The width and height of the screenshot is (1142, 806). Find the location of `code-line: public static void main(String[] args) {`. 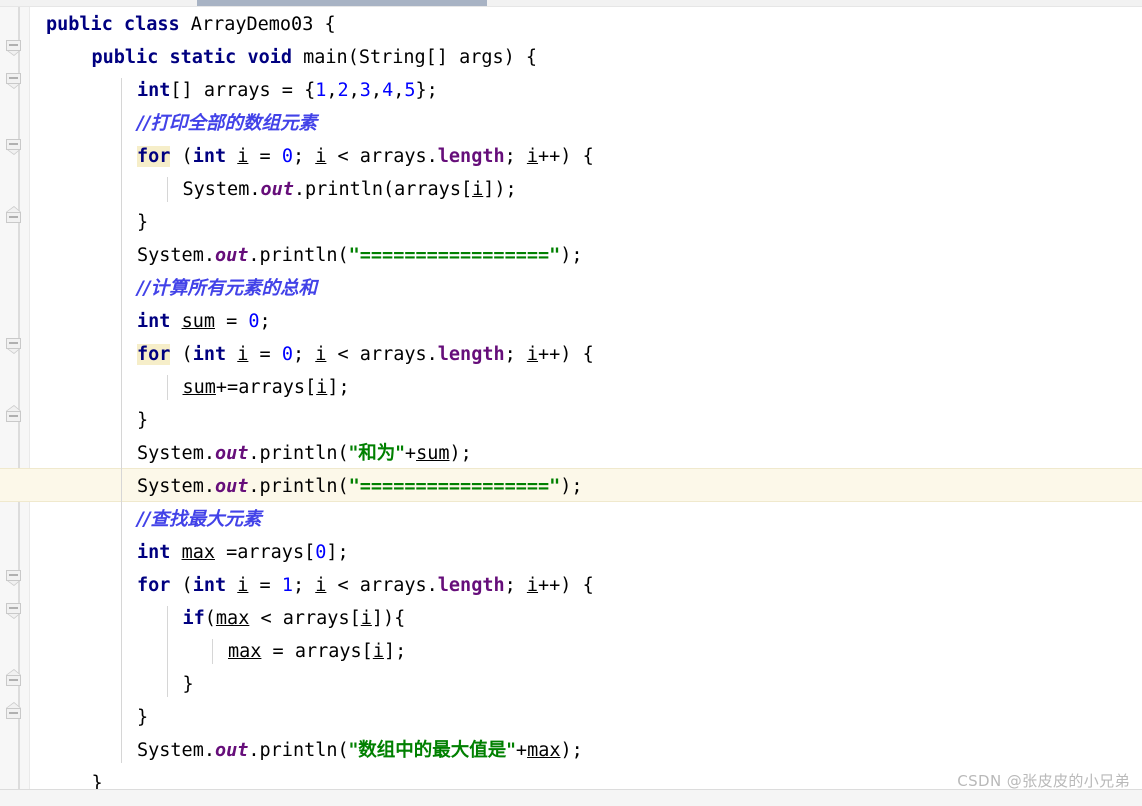

code-line: public static void main(String[] args) { is located at coordinates (315, 57).